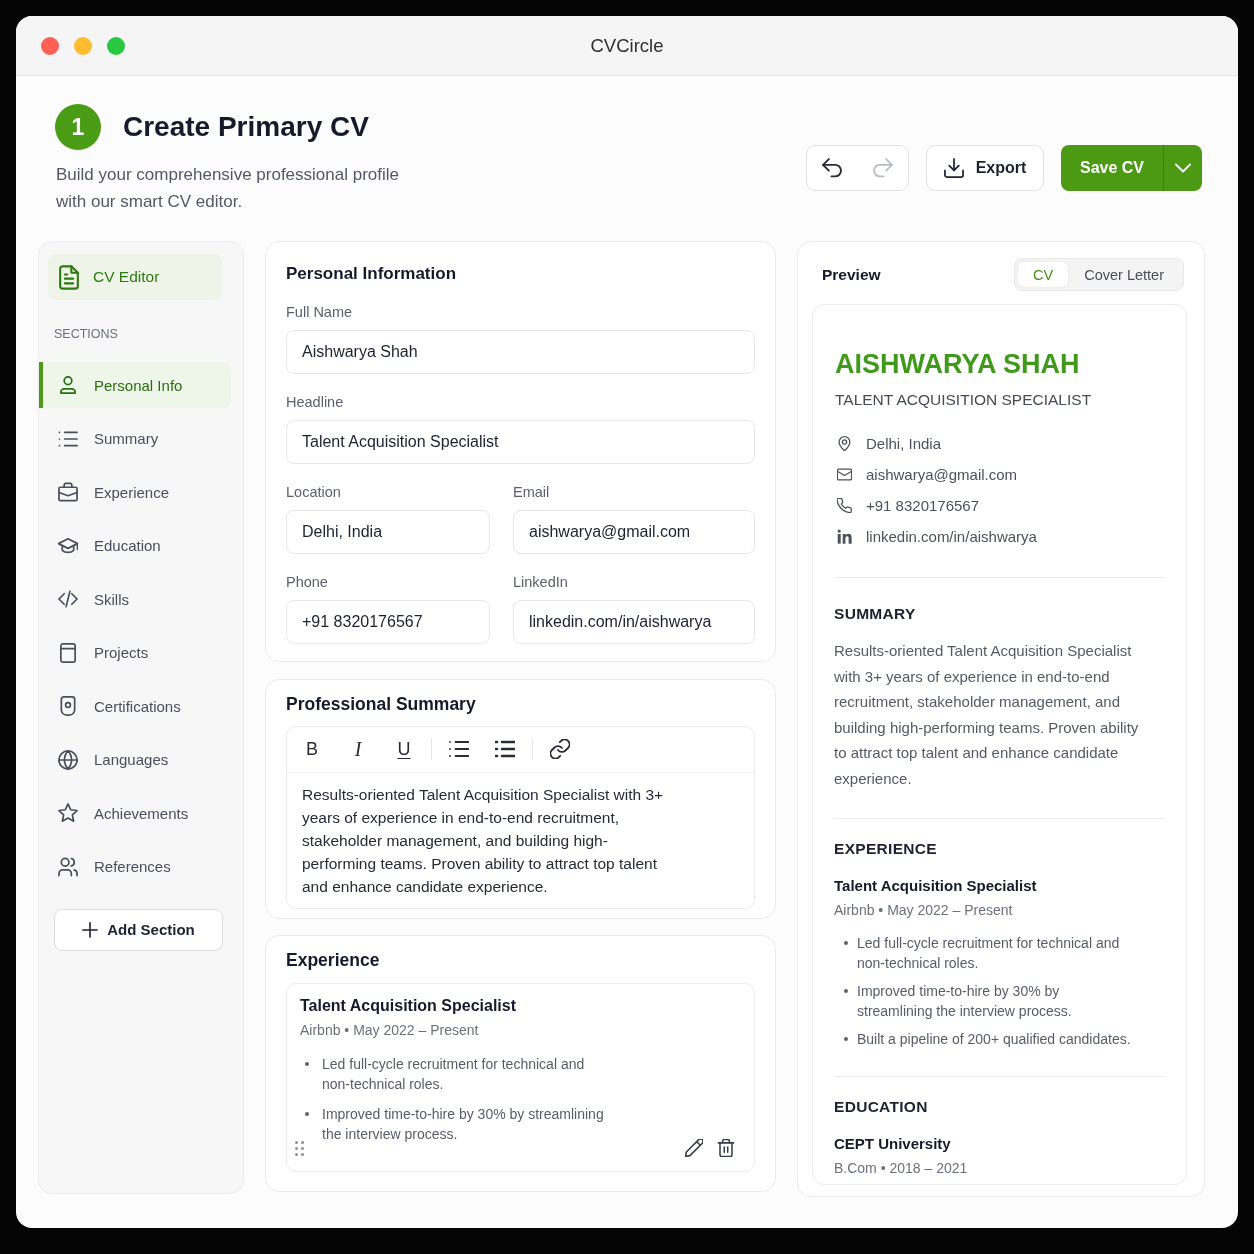 The width and height of the screenshot is (1254, 1254). What do you see at coordinates (875, 614) in the screenshot?
I see `section-heading: SUMMARY` at bounding box center [875, 614].